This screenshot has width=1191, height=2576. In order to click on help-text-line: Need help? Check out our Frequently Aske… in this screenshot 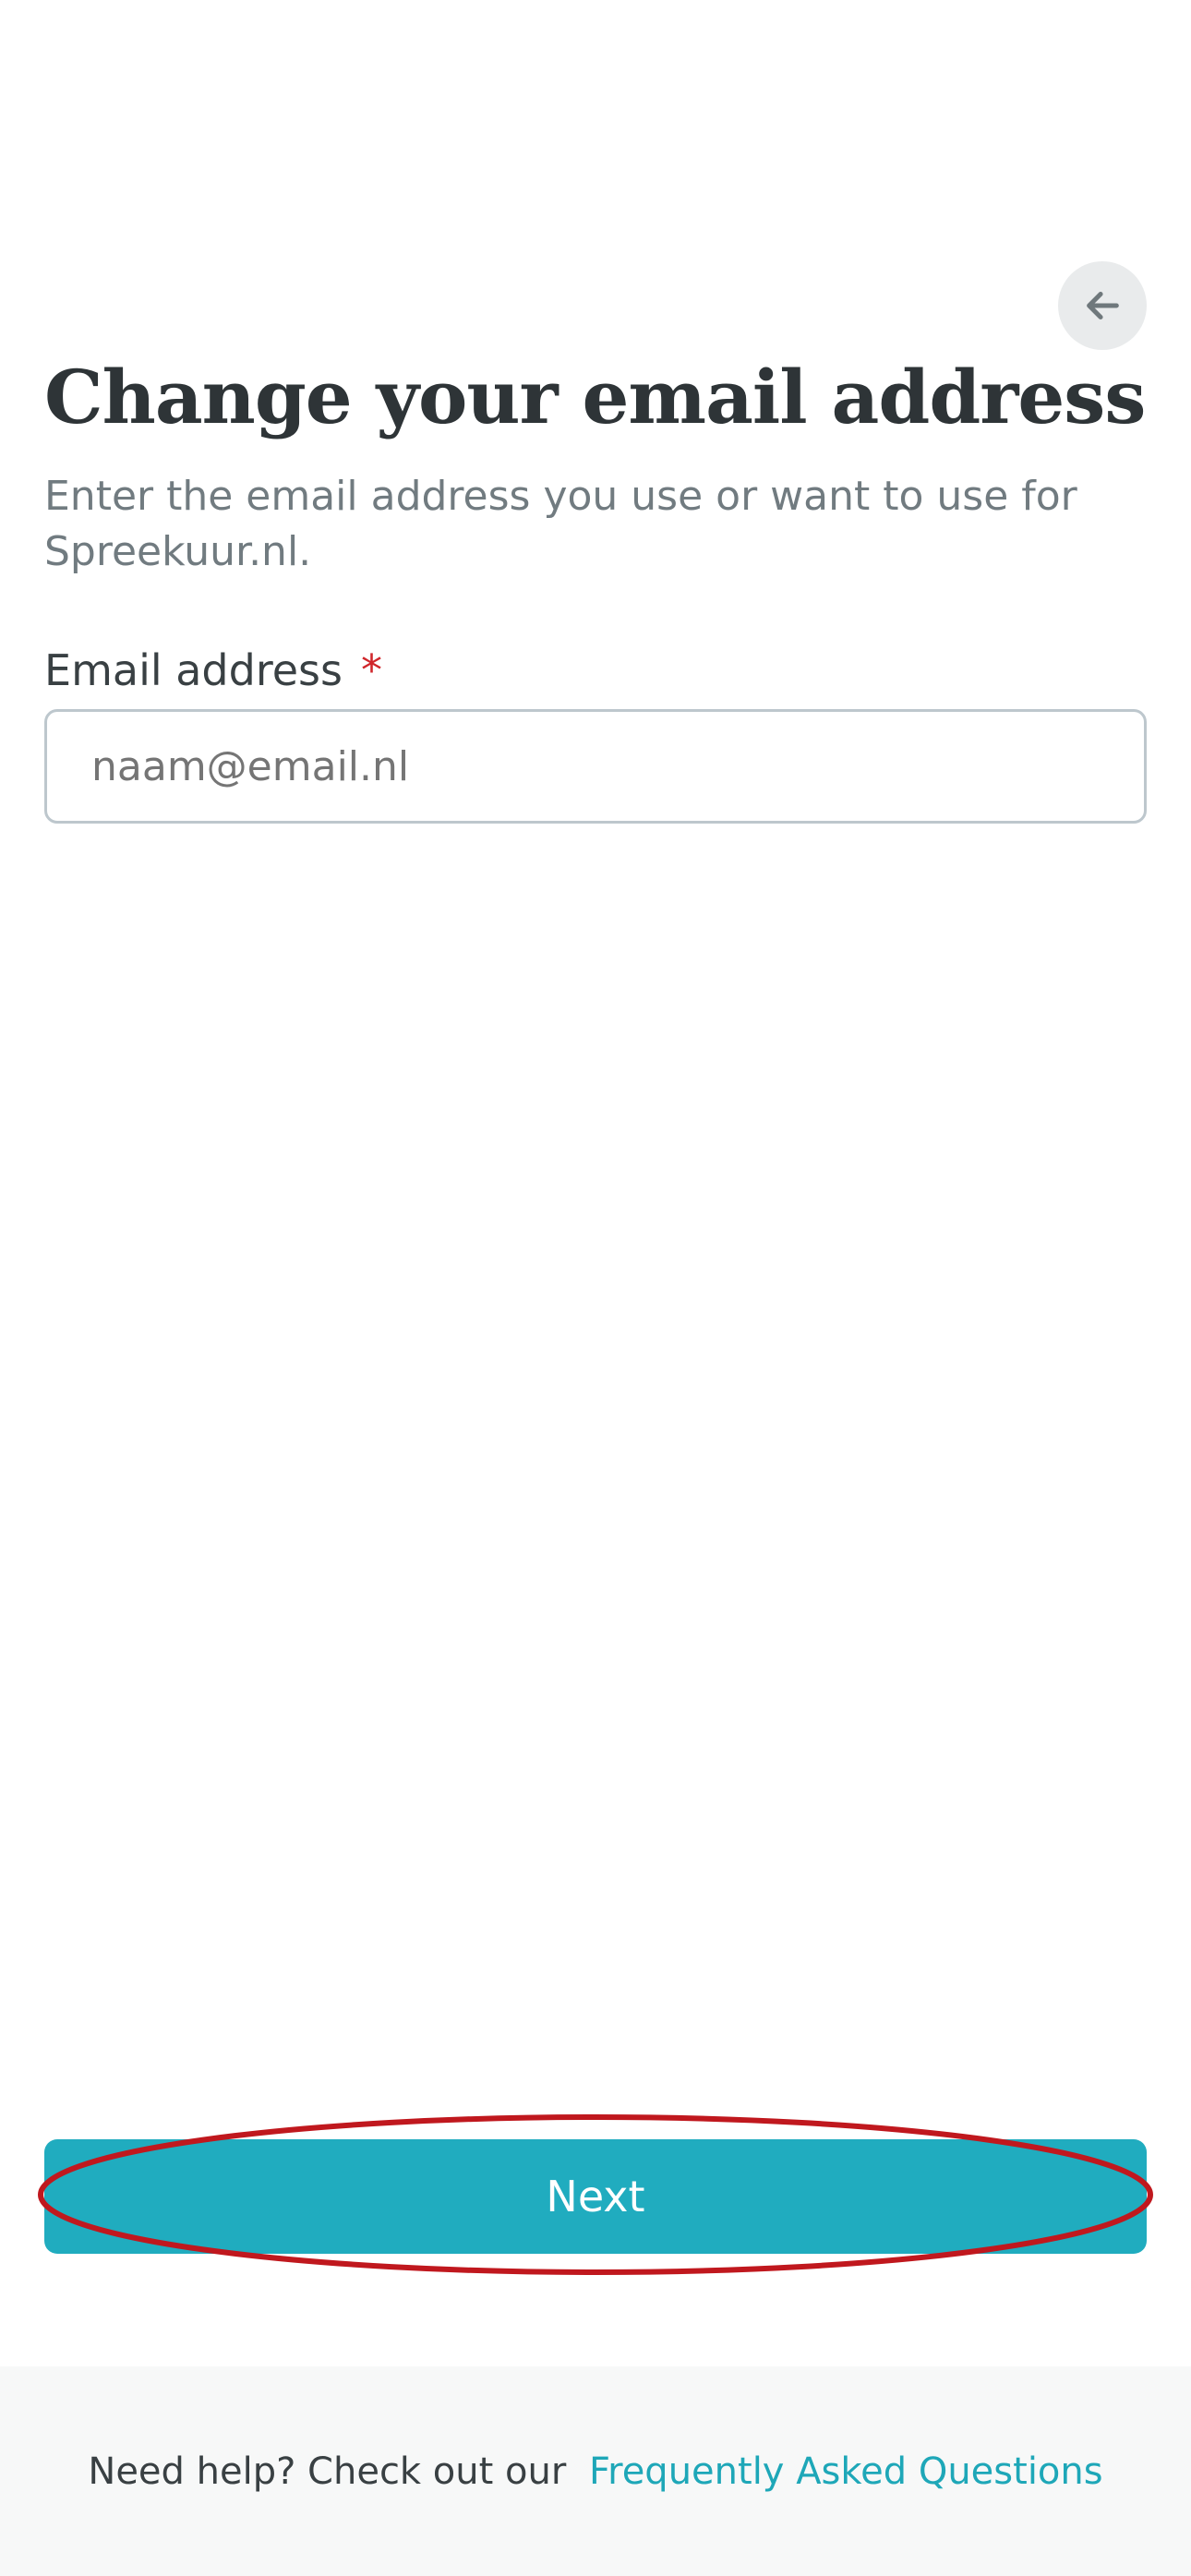, I will do `click(595, 2472)`.